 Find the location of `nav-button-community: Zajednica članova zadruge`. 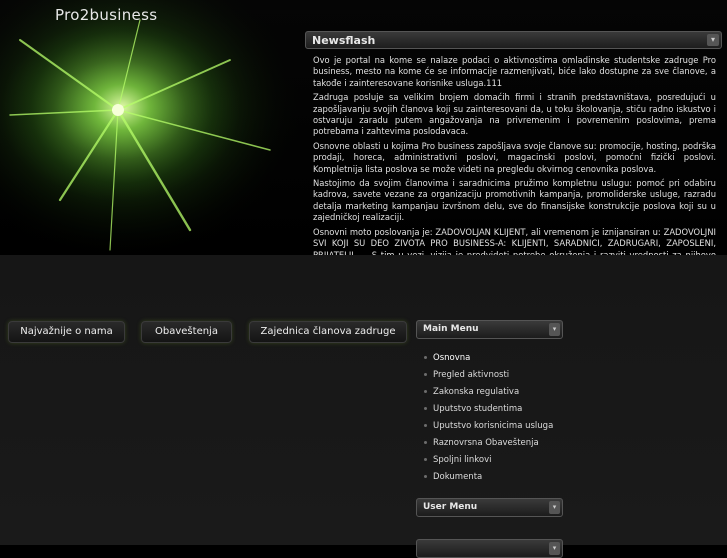

nav-button-community: Zajednica članova zadruge is located at coordinates (328, 332).